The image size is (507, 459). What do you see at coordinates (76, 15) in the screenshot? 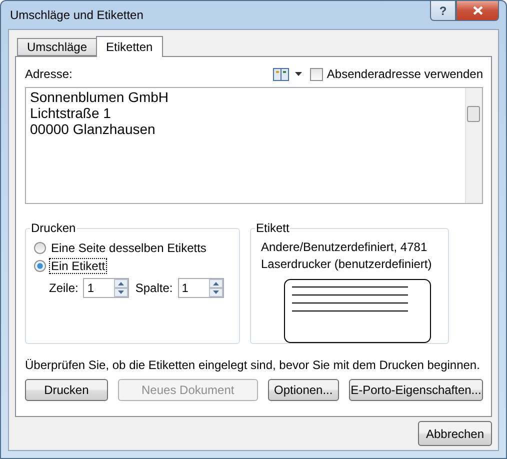
I see `window-title: Umschläge und Etiketten` at bounding box center [76, 15].